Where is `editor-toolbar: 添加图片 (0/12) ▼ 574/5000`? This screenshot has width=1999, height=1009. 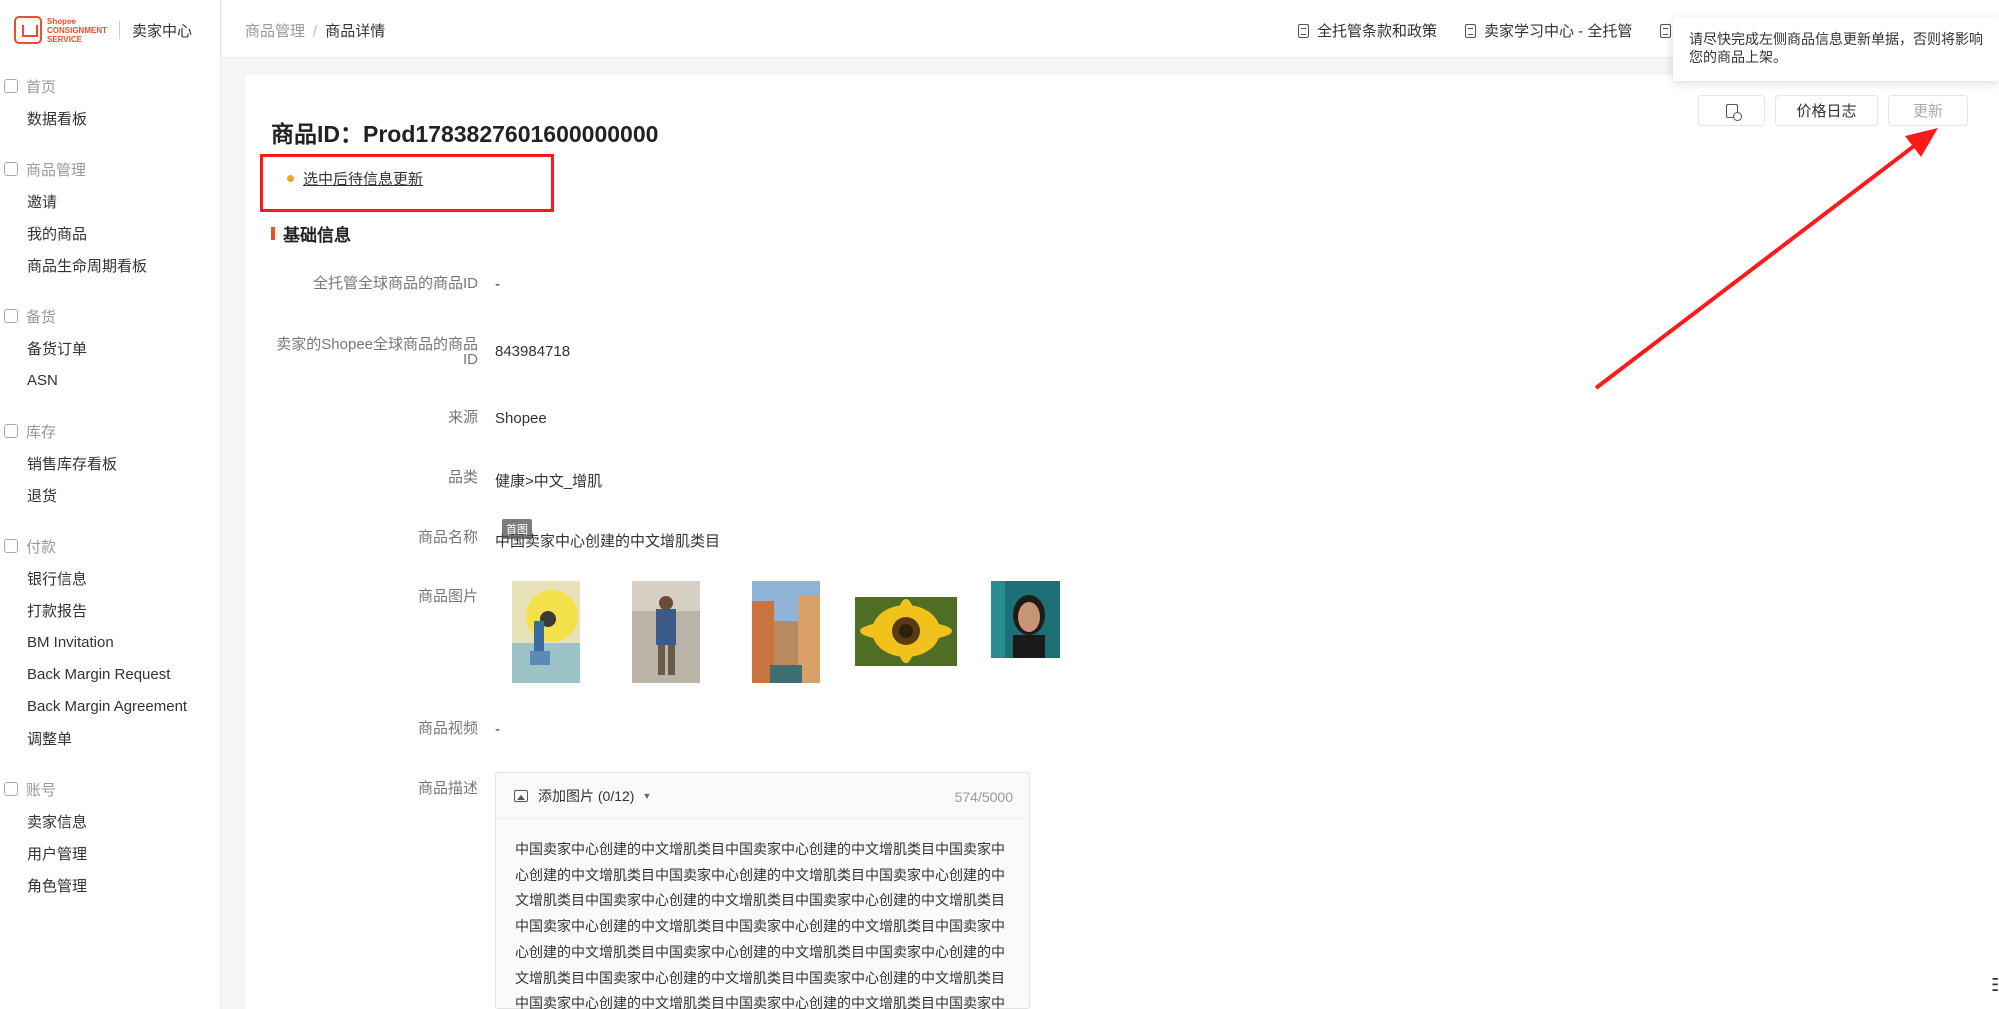
editor-toolbar: 添加图片 (0/12) ▼ 574/5000 is located at coordinates (762, 796).